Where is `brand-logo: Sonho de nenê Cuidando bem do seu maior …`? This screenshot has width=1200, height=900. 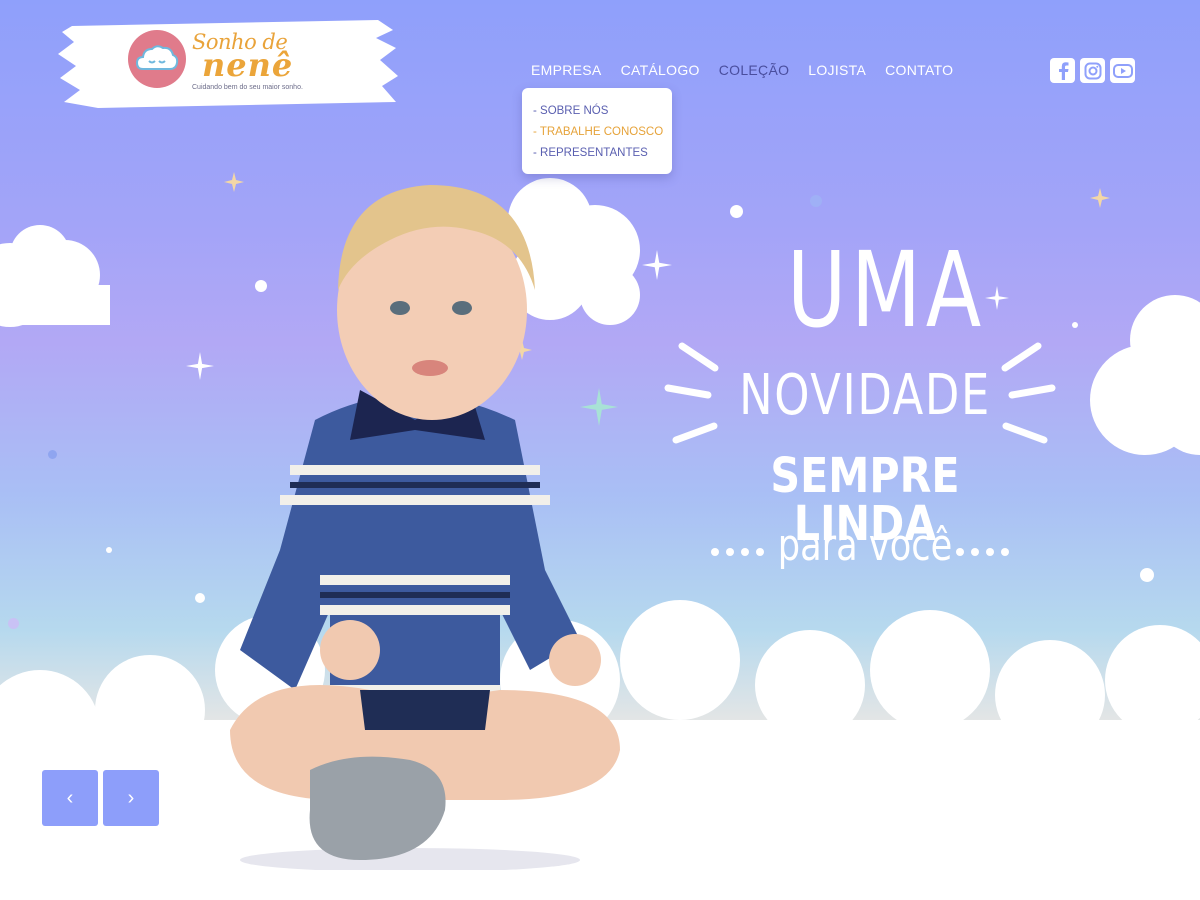 brand-logo: Sonho de nenê Cuidando bem do seu maior … is located at coordinates (228, 64).